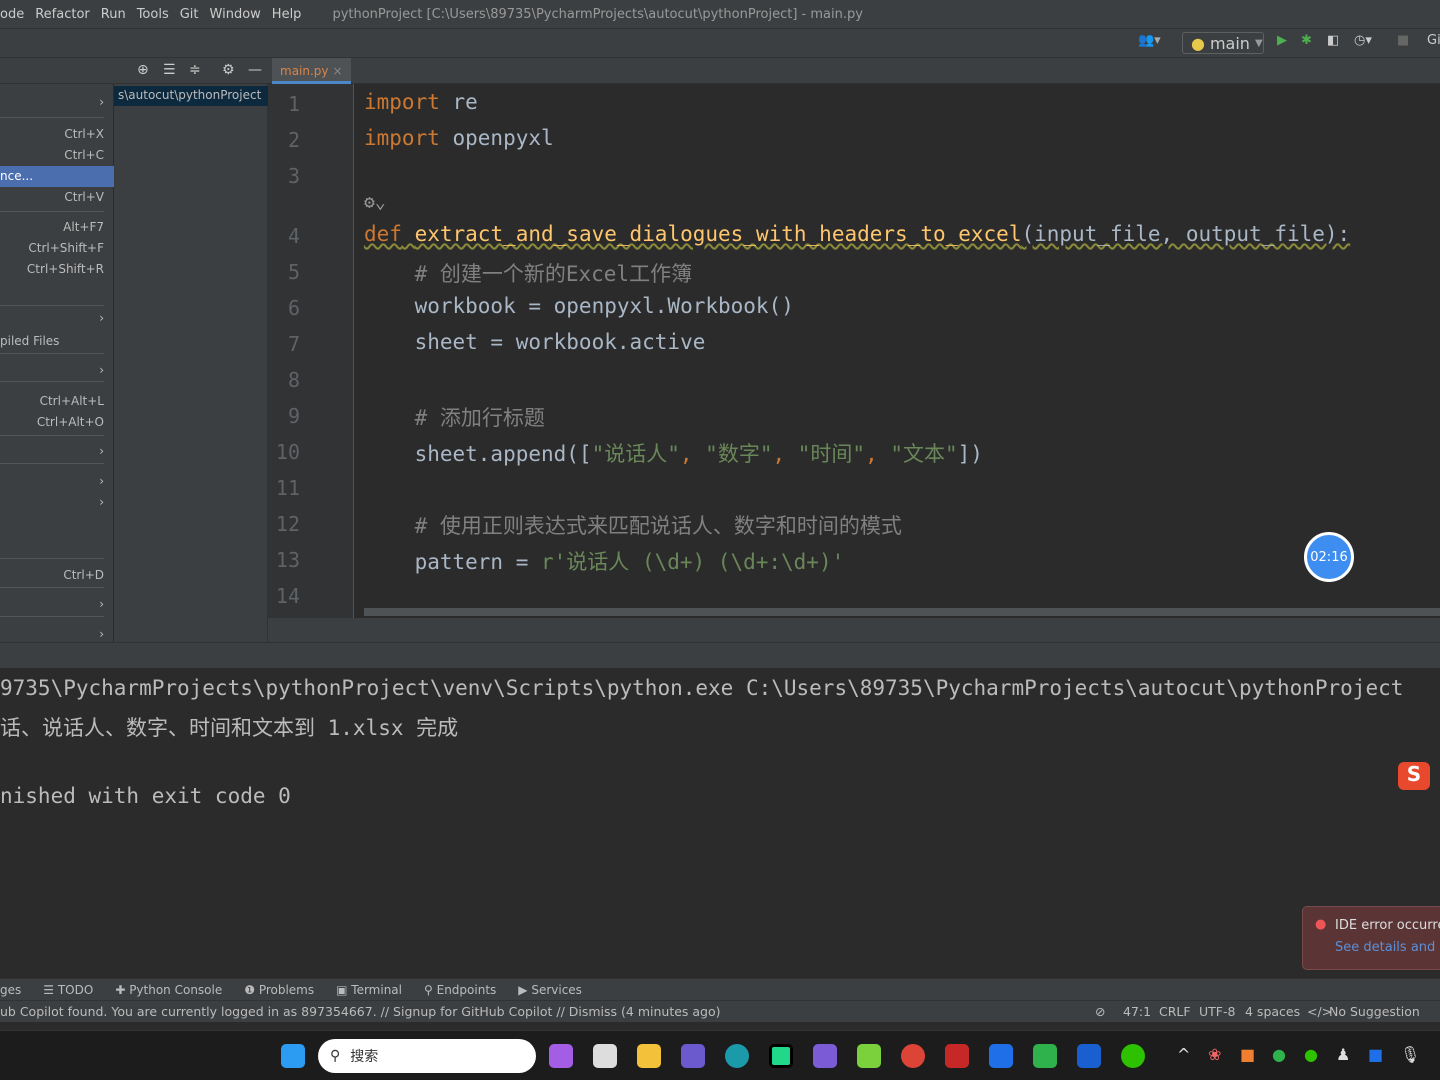 This screenshot has width=1440, height=1080. I want to click on coverage-icon: ◧, so click(1333, 40).